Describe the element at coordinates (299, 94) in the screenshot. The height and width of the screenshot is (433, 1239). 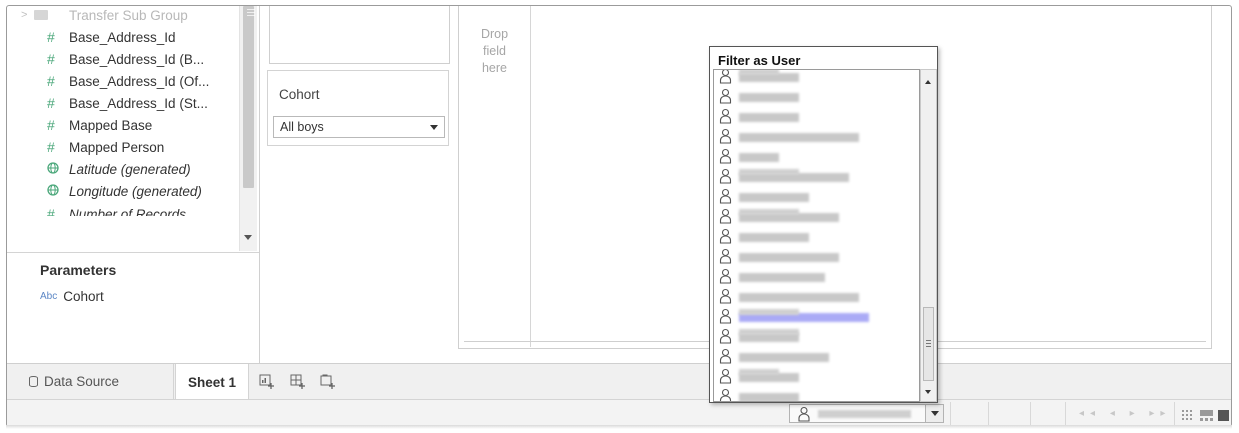
I see `cohort-card-title: Cohort` at that location.